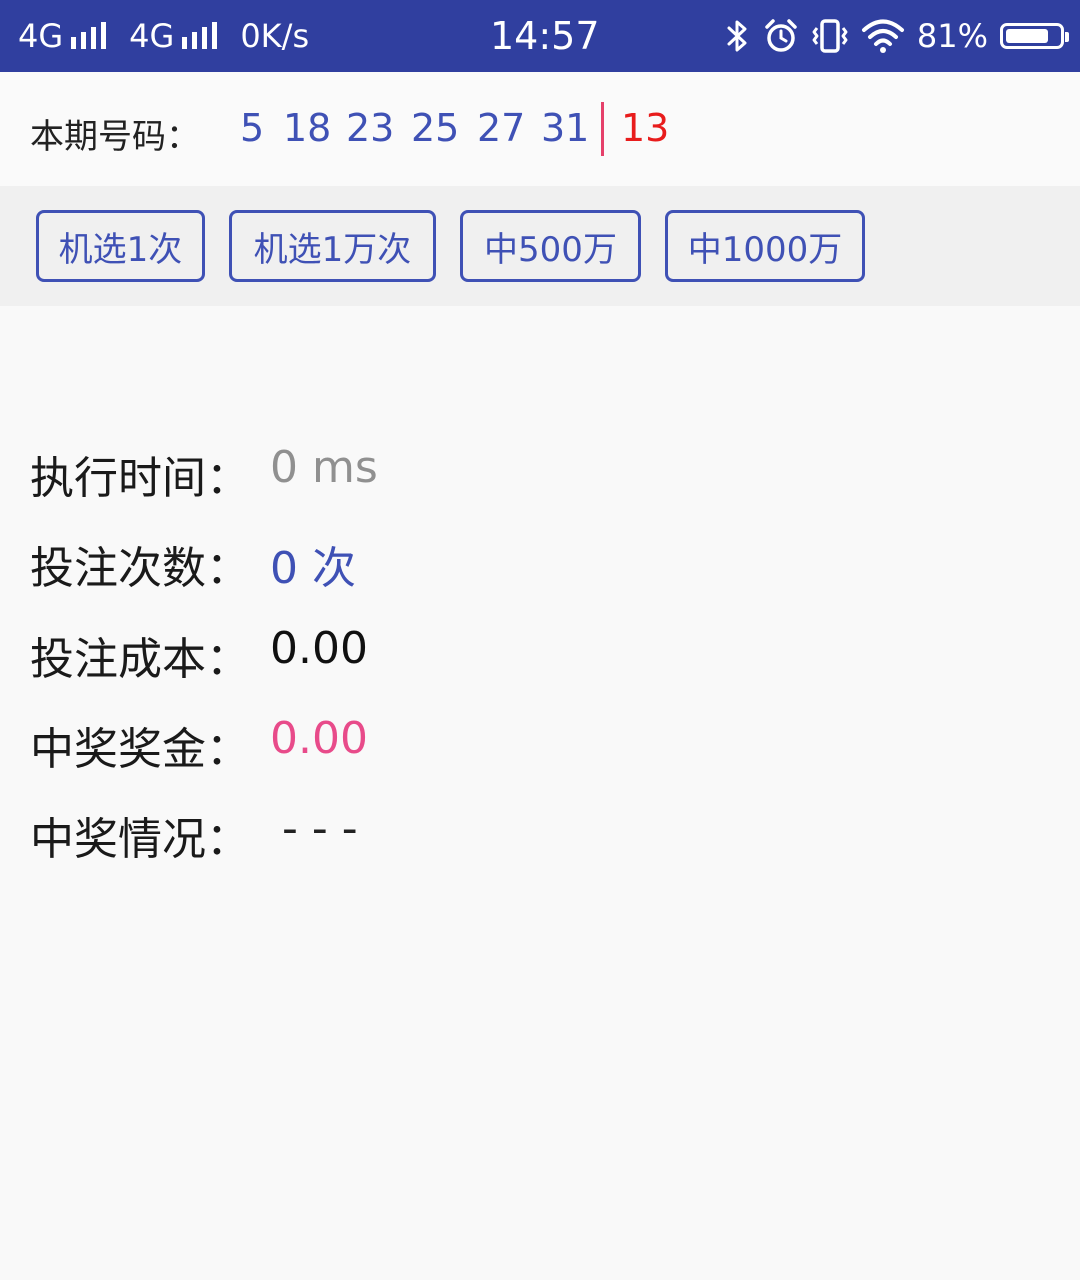 Image resolution: width=1080 pixels, height=1280 pixels. Describe the element at coordinates (602, 129) in the screenshot. I see `number-divider` at that location.